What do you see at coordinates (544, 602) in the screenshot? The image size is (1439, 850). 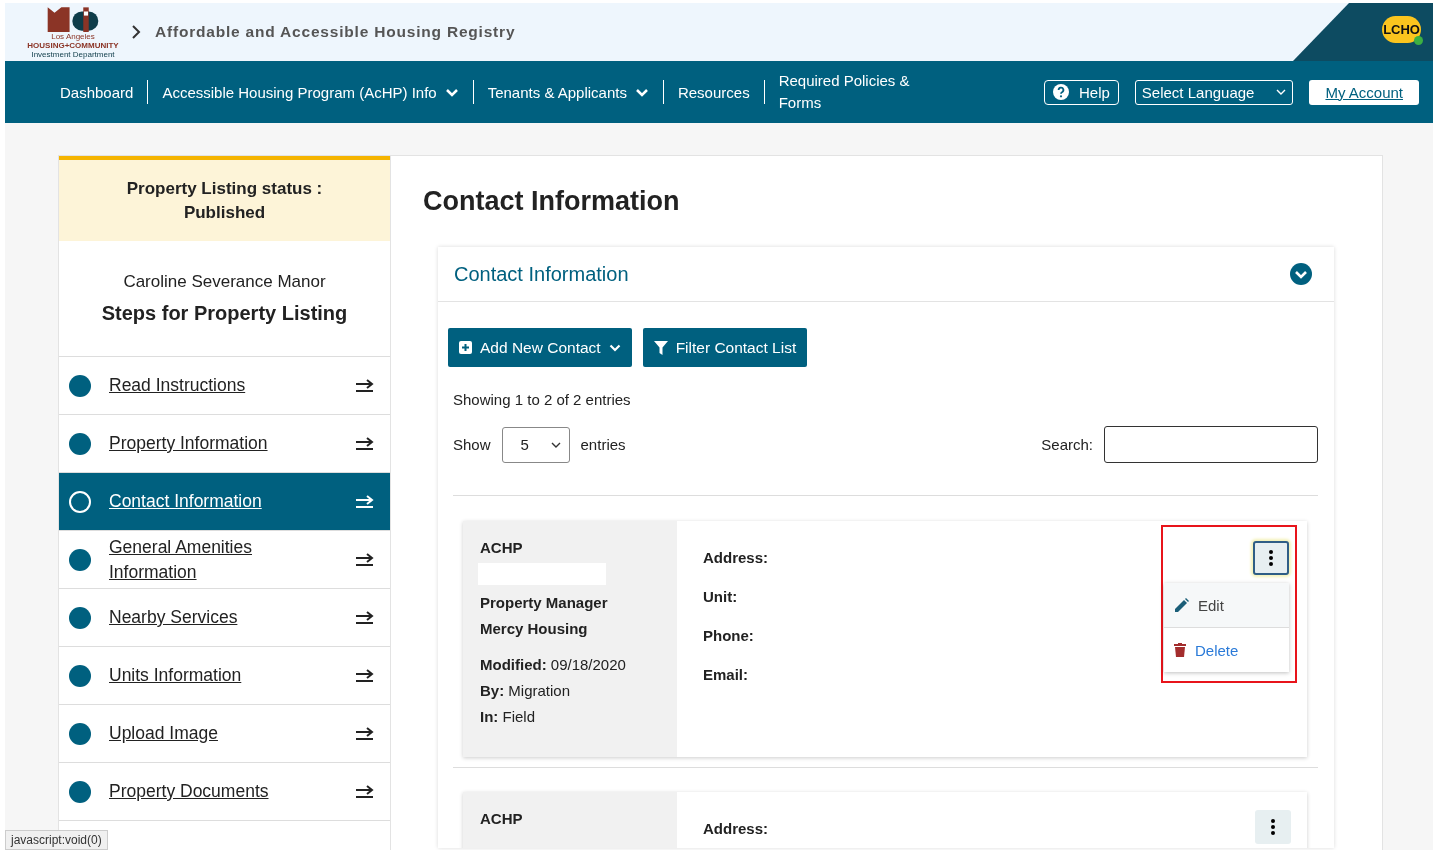 I see `contact-detail: Property Manager` at bounding box center [544, 602].